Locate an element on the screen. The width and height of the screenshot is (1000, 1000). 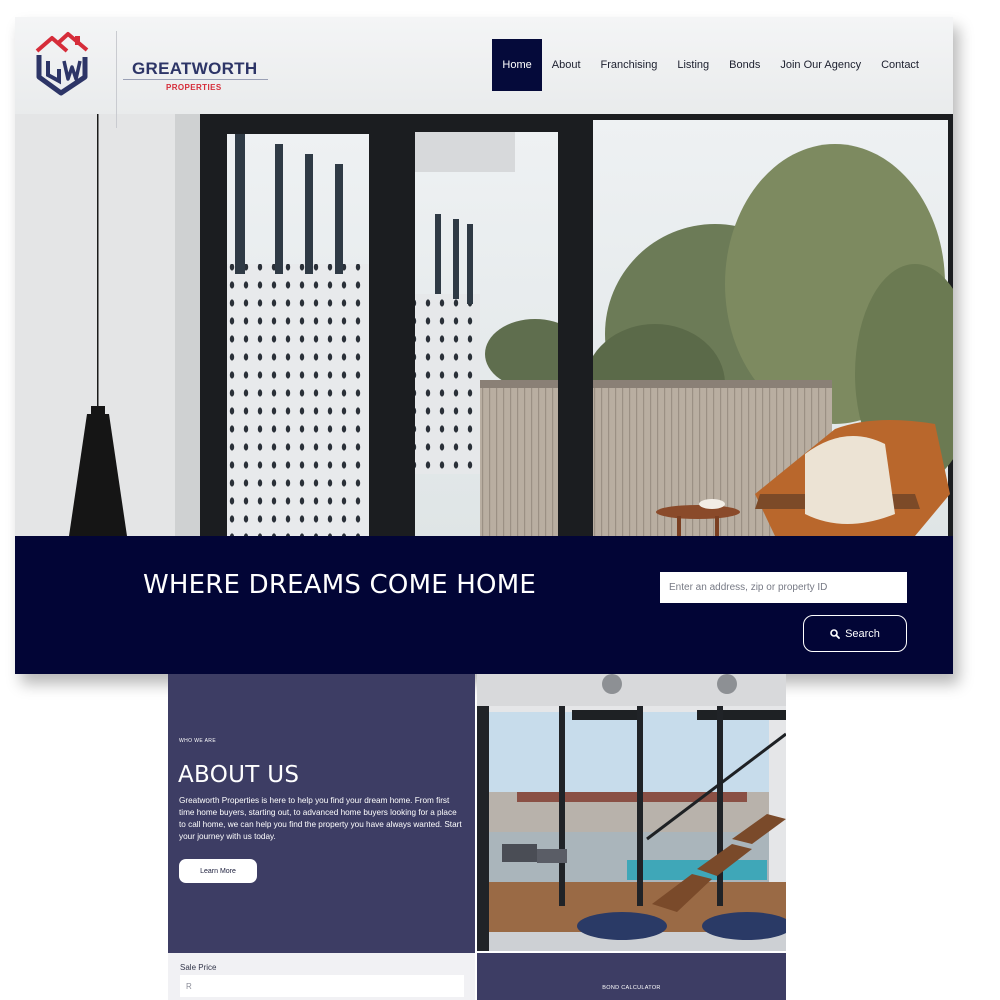
bond-calculator-title: BOND CALCULATOR is located at coordinates (631, 988).